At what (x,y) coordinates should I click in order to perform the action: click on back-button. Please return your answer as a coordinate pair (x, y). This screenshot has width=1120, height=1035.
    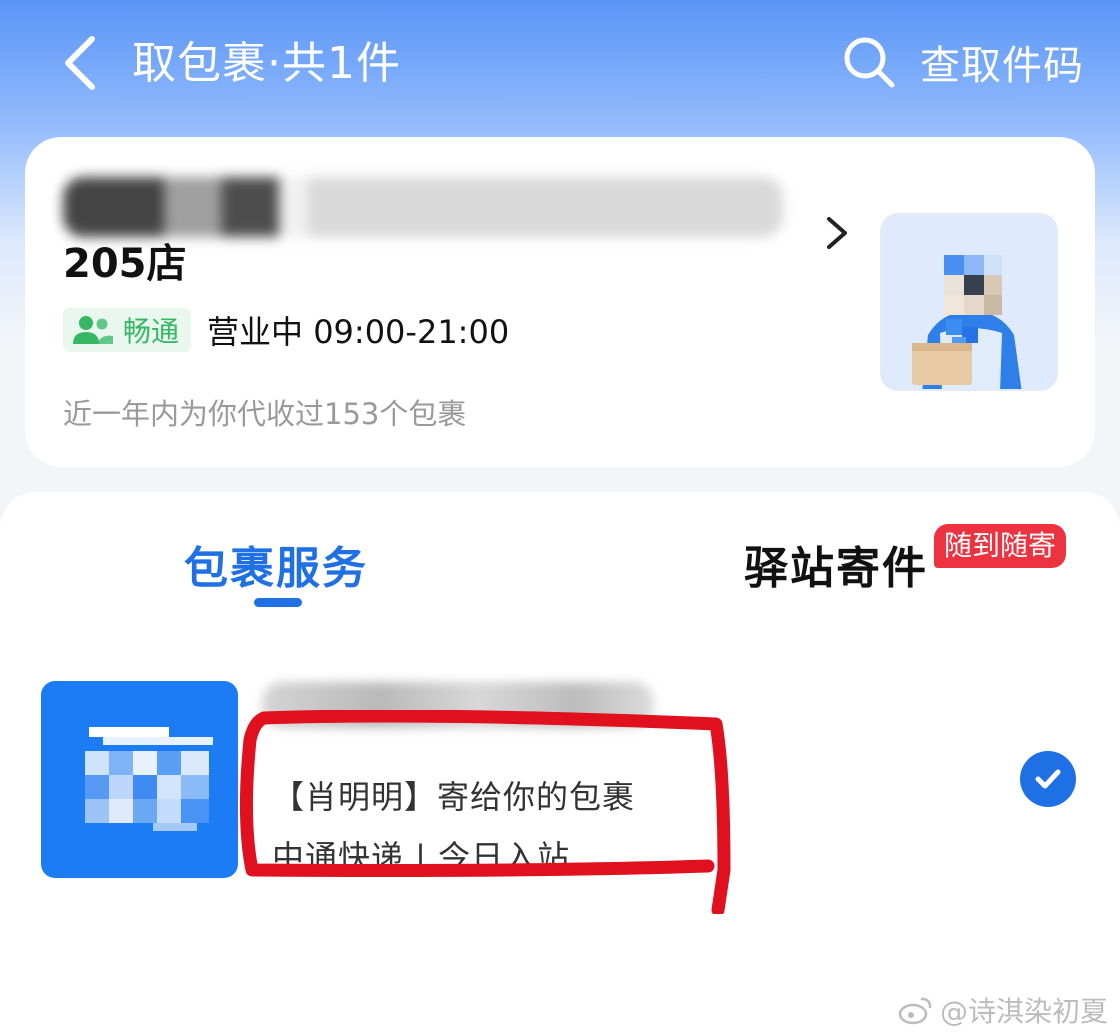
    Looking at the image, I should click on (80, 63).